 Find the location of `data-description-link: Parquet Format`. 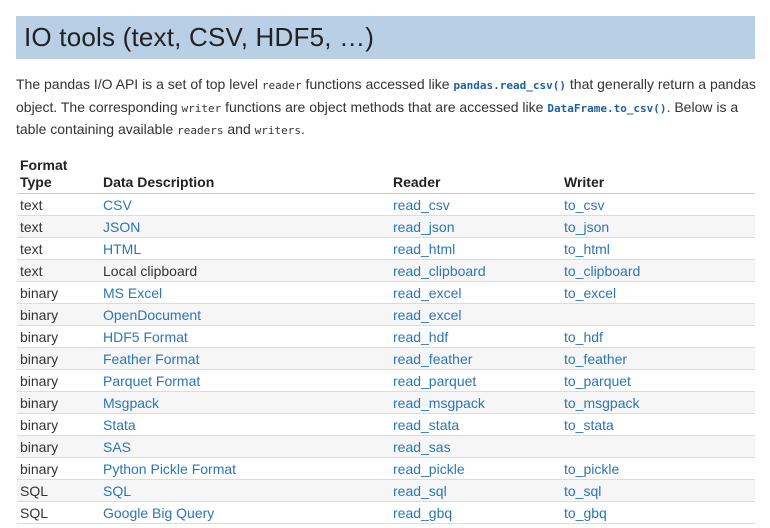

data-description-link: Parquet Format is located at coordinates (245, 380).